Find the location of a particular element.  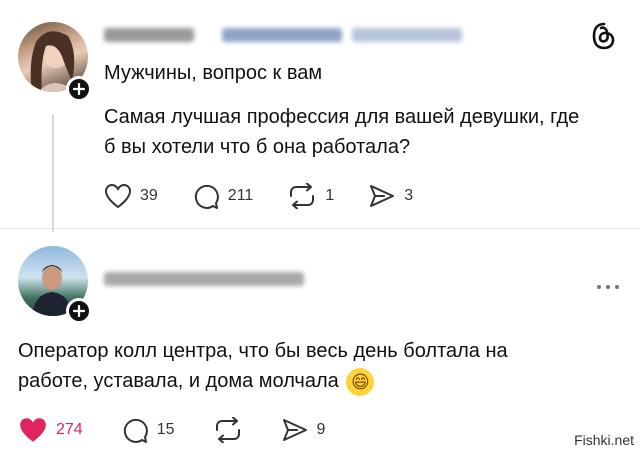

reply-actions: 274 15 9 is located at coordinates (171, 430).